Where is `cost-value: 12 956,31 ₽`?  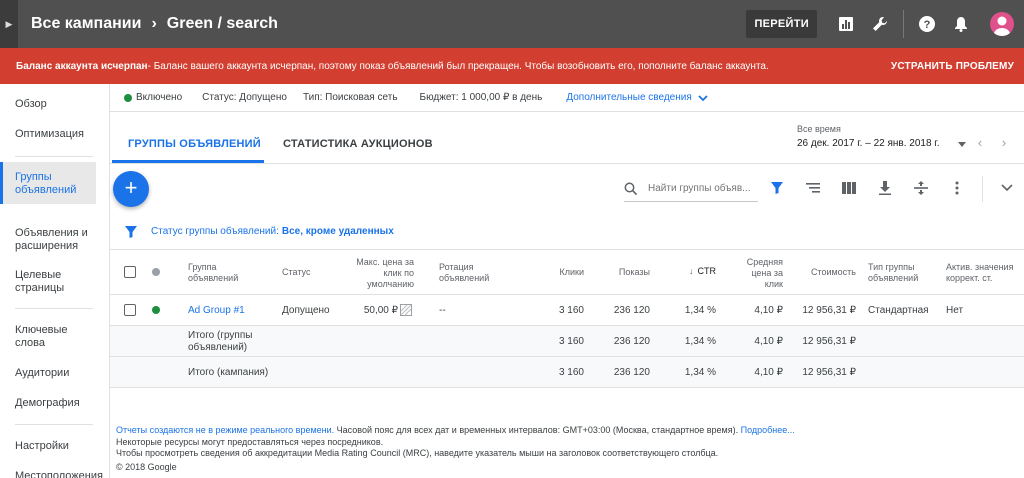 cost-value: 12 956,31 ₽ is located at coordinates (829, 310).